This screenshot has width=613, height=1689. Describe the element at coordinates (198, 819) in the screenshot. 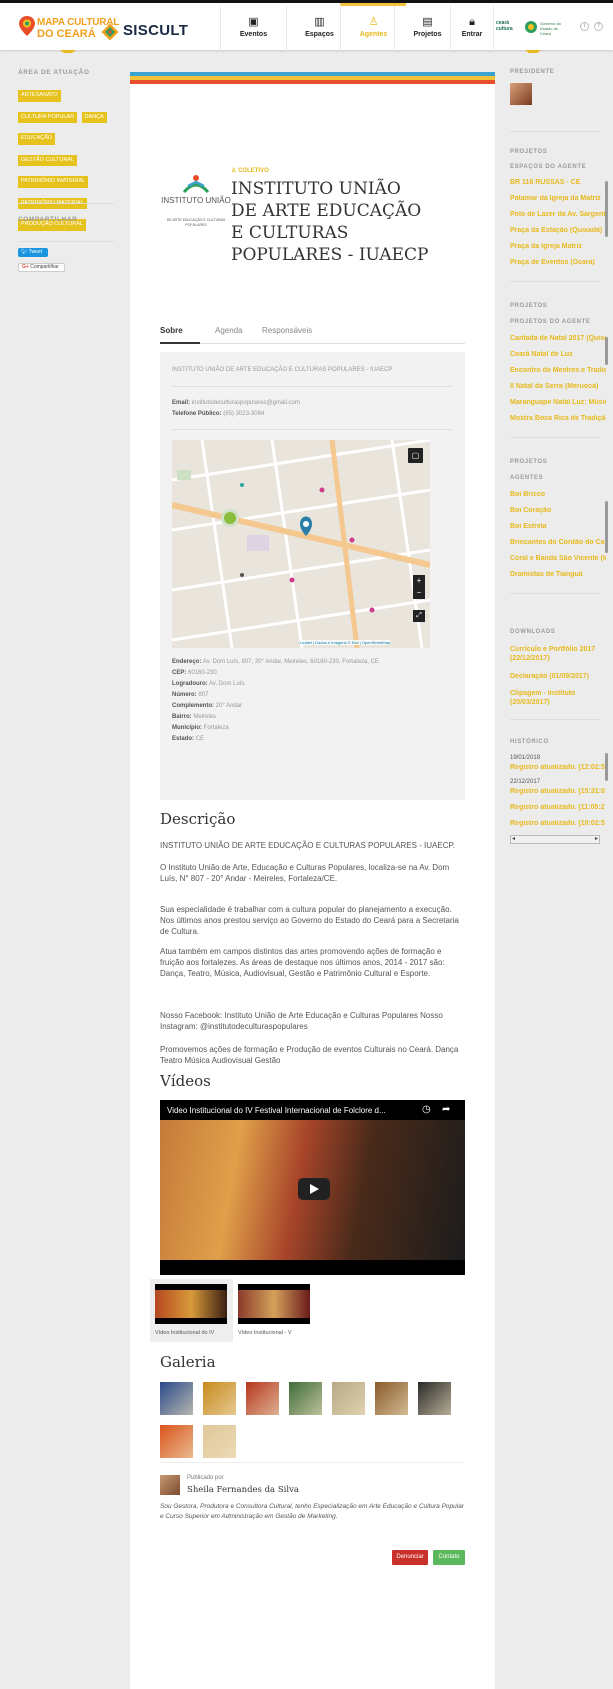

I see `description-title: Descrição` at that location.